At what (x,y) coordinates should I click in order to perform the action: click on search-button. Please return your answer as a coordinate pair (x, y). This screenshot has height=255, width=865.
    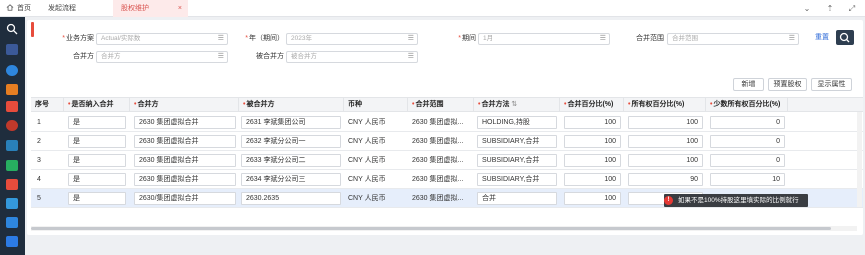
    Looking at the image, I should click on (845, 37).